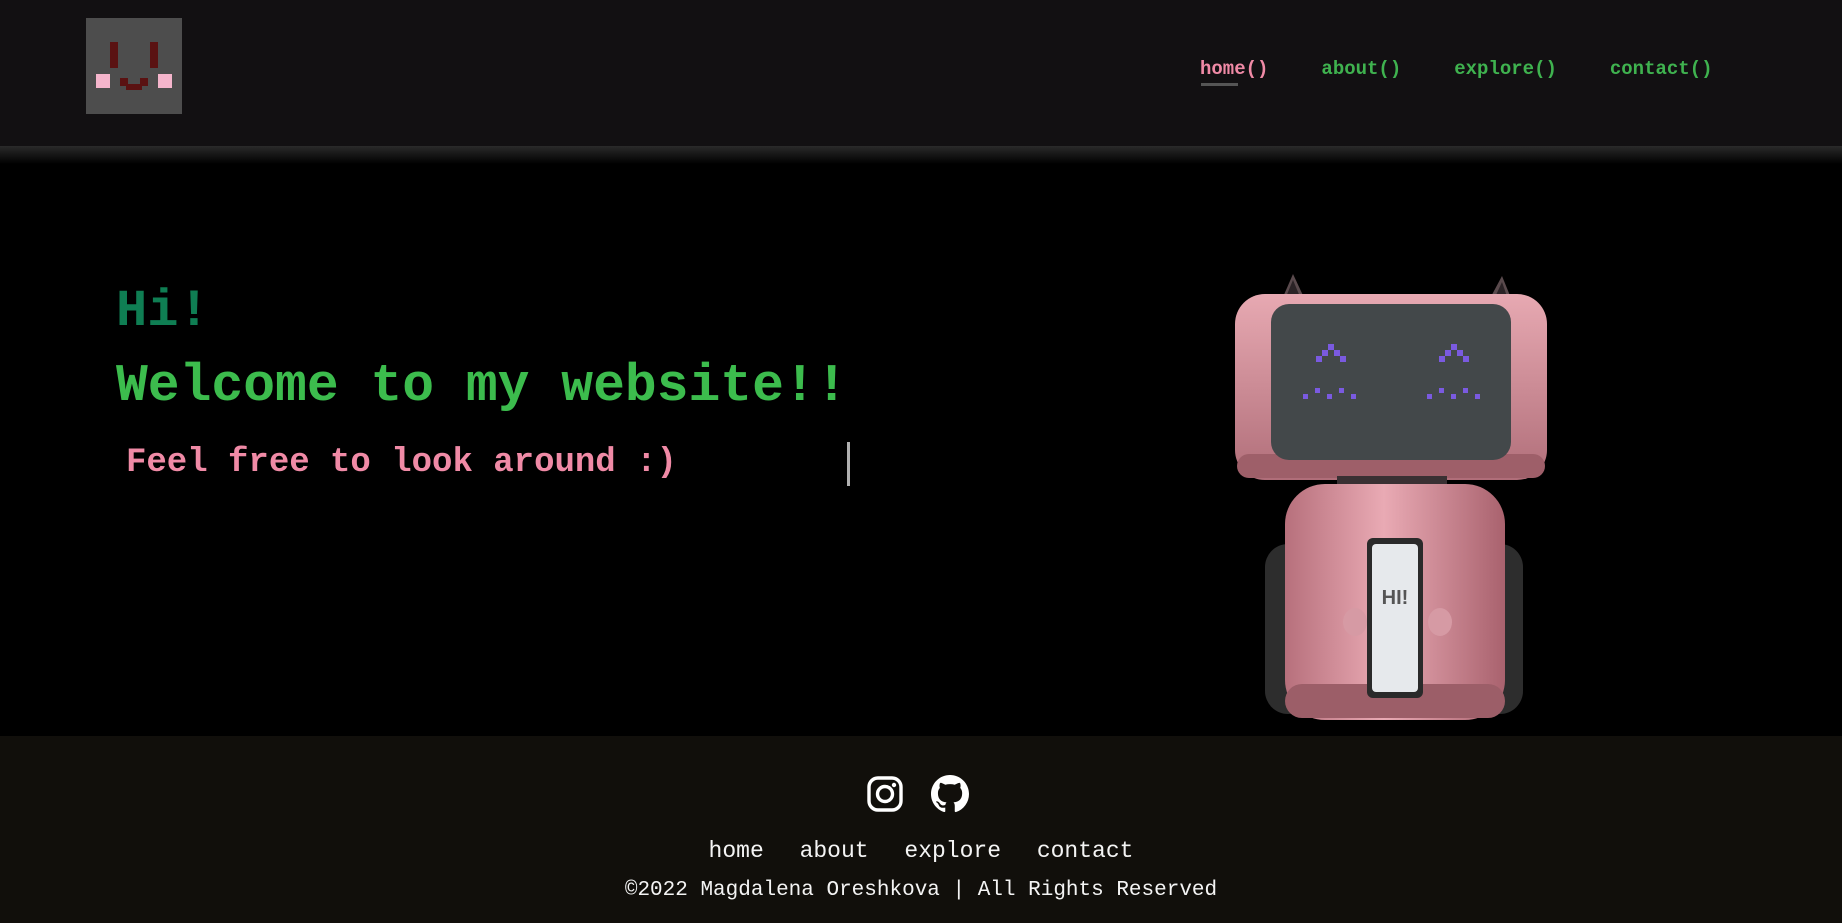 This screenshot has height=923, width=1842. I want to click on github-icon, so click(950, 794).